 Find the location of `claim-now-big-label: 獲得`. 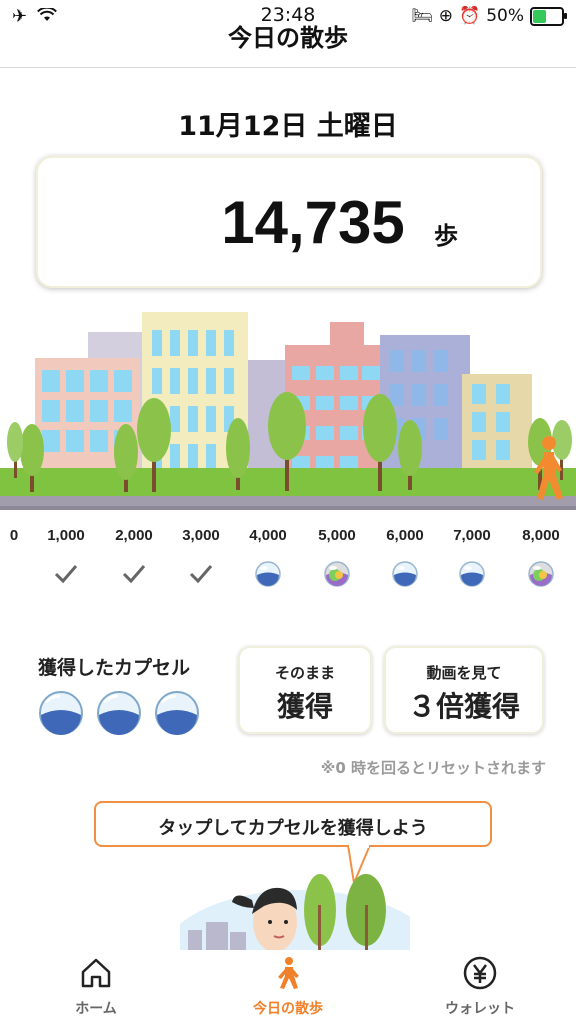

claim-now-big-label: 獲得 is located at coordinates (304, 706).